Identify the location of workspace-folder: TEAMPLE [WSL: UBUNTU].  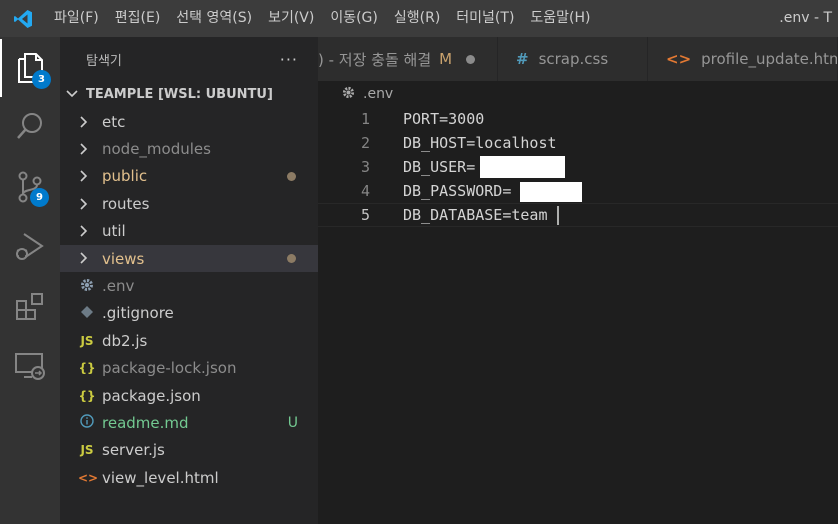
(189, 94).